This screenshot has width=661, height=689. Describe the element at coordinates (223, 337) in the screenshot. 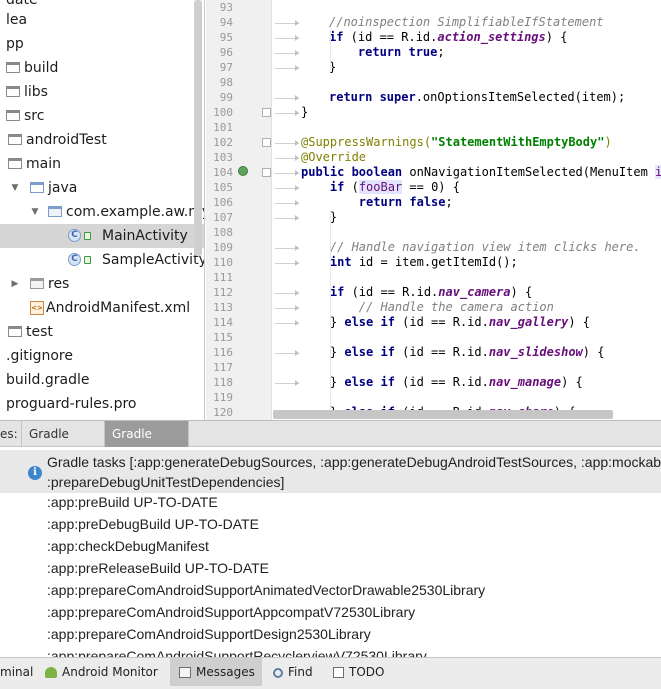

I see `line-number: 115` at that location.